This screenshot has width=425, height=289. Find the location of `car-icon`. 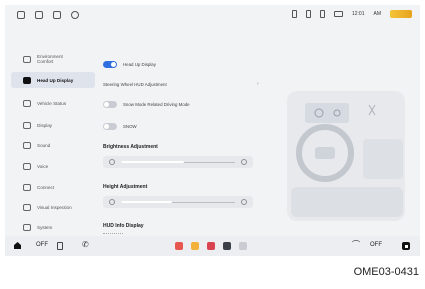

car-icon is located at coordinates (27, 103).